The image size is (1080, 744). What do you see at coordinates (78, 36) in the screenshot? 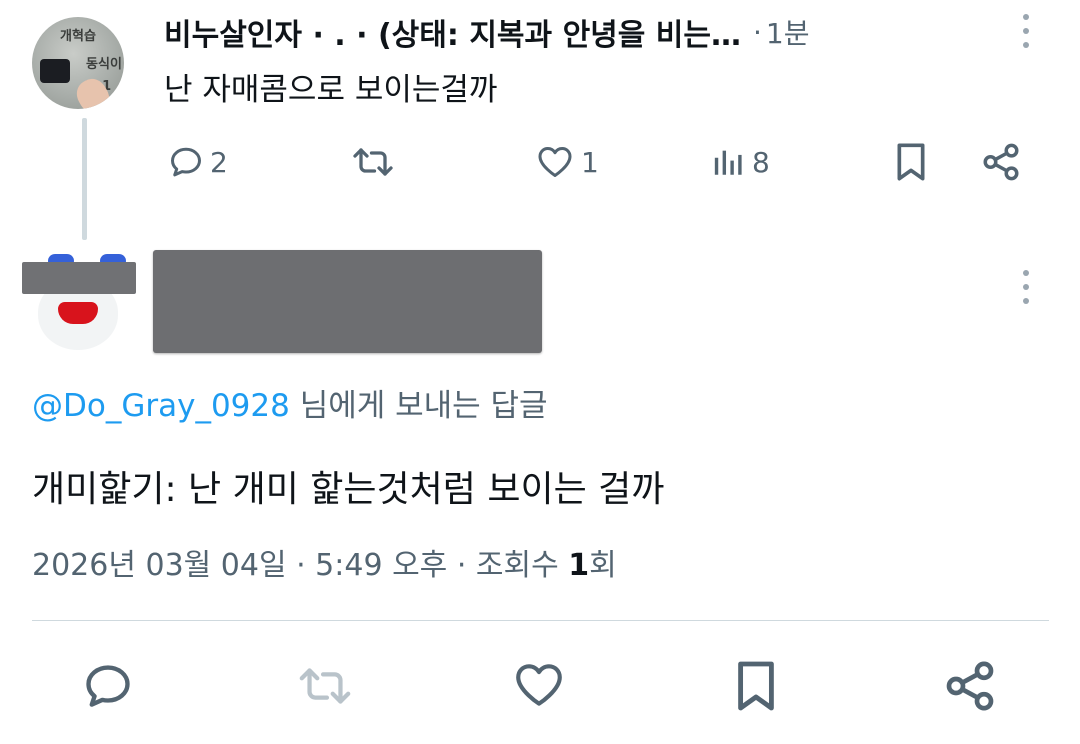
I see `avatar-text: 개혁습` at bounding box center [78, 36].